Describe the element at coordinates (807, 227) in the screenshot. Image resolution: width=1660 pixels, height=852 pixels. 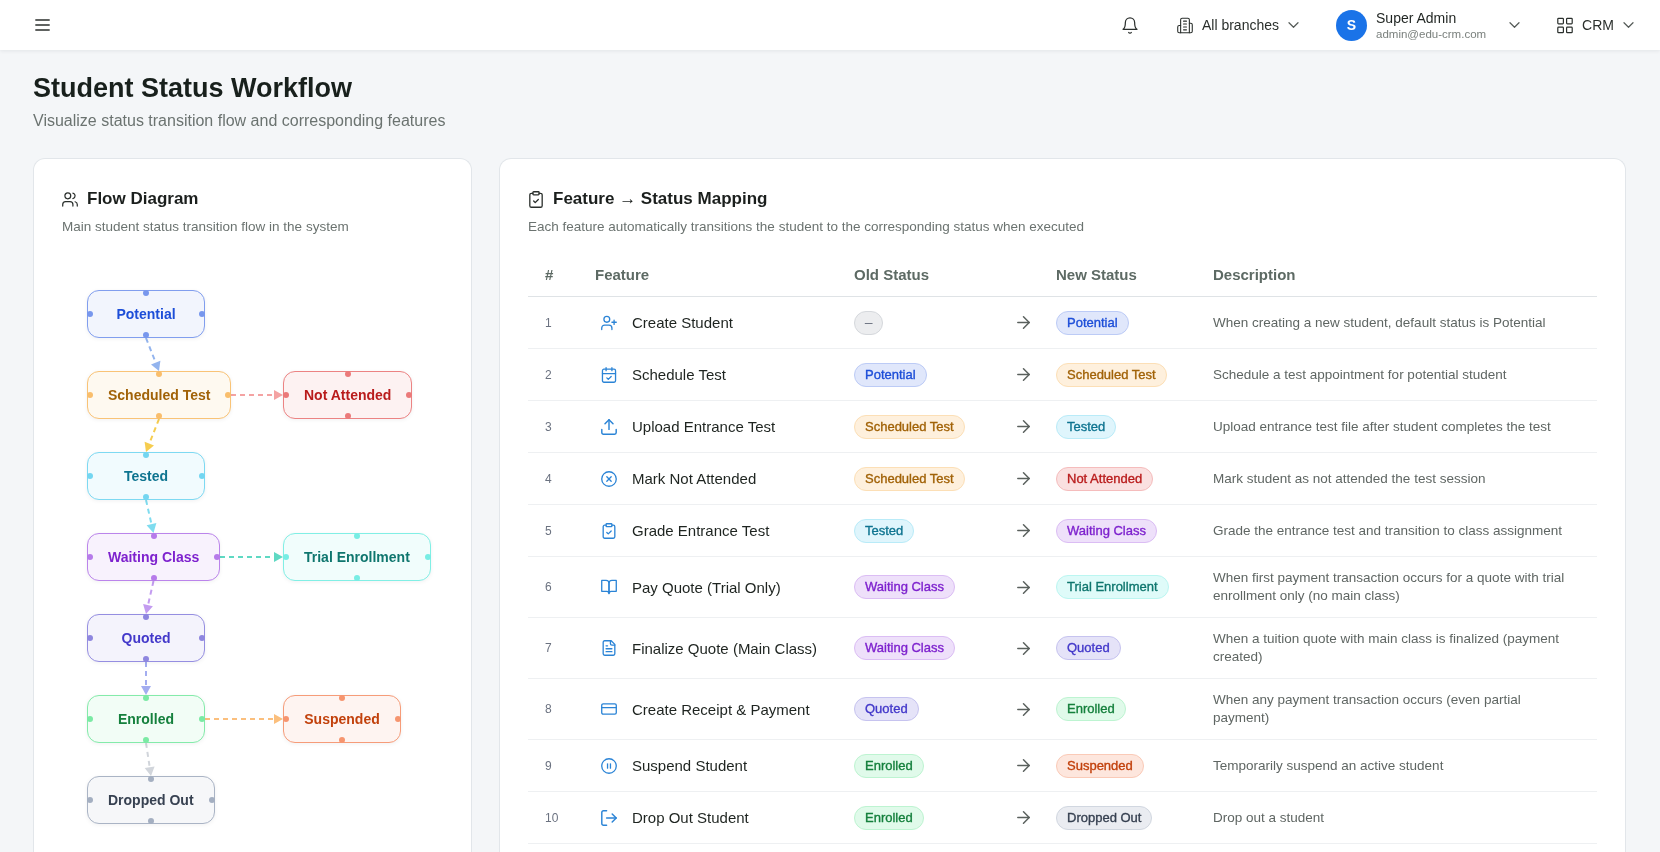
I see `card-description: Each feature automatically transitions the student to the corresponding status when executed` at that location.